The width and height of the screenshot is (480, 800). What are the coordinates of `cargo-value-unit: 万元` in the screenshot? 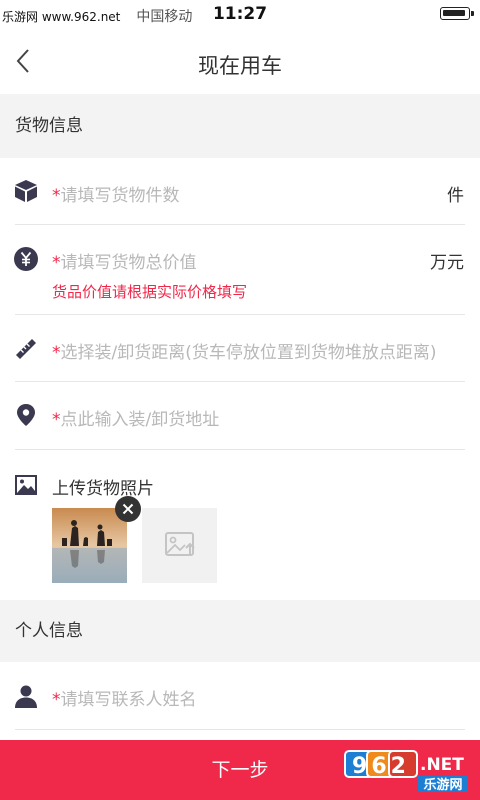 It's located at (447, 263).